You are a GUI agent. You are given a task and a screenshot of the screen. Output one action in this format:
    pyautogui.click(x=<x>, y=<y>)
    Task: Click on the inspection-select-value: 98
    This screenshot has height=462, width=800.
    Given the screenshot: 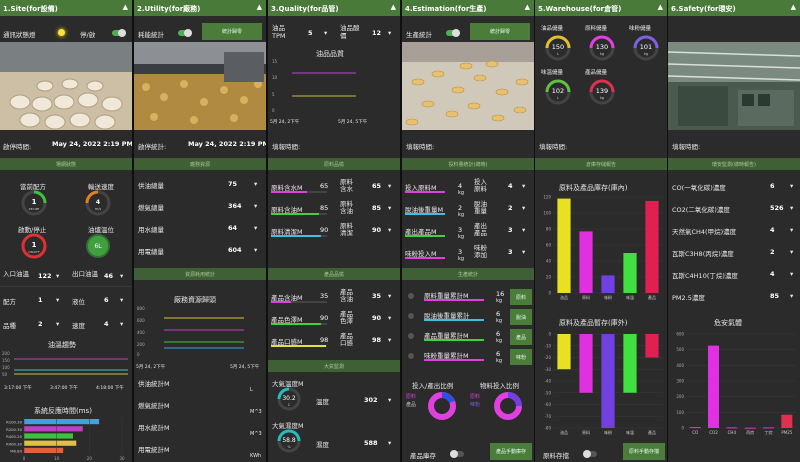 What is the action you would take?
    pyautogui.click(x=376, y=340)
    